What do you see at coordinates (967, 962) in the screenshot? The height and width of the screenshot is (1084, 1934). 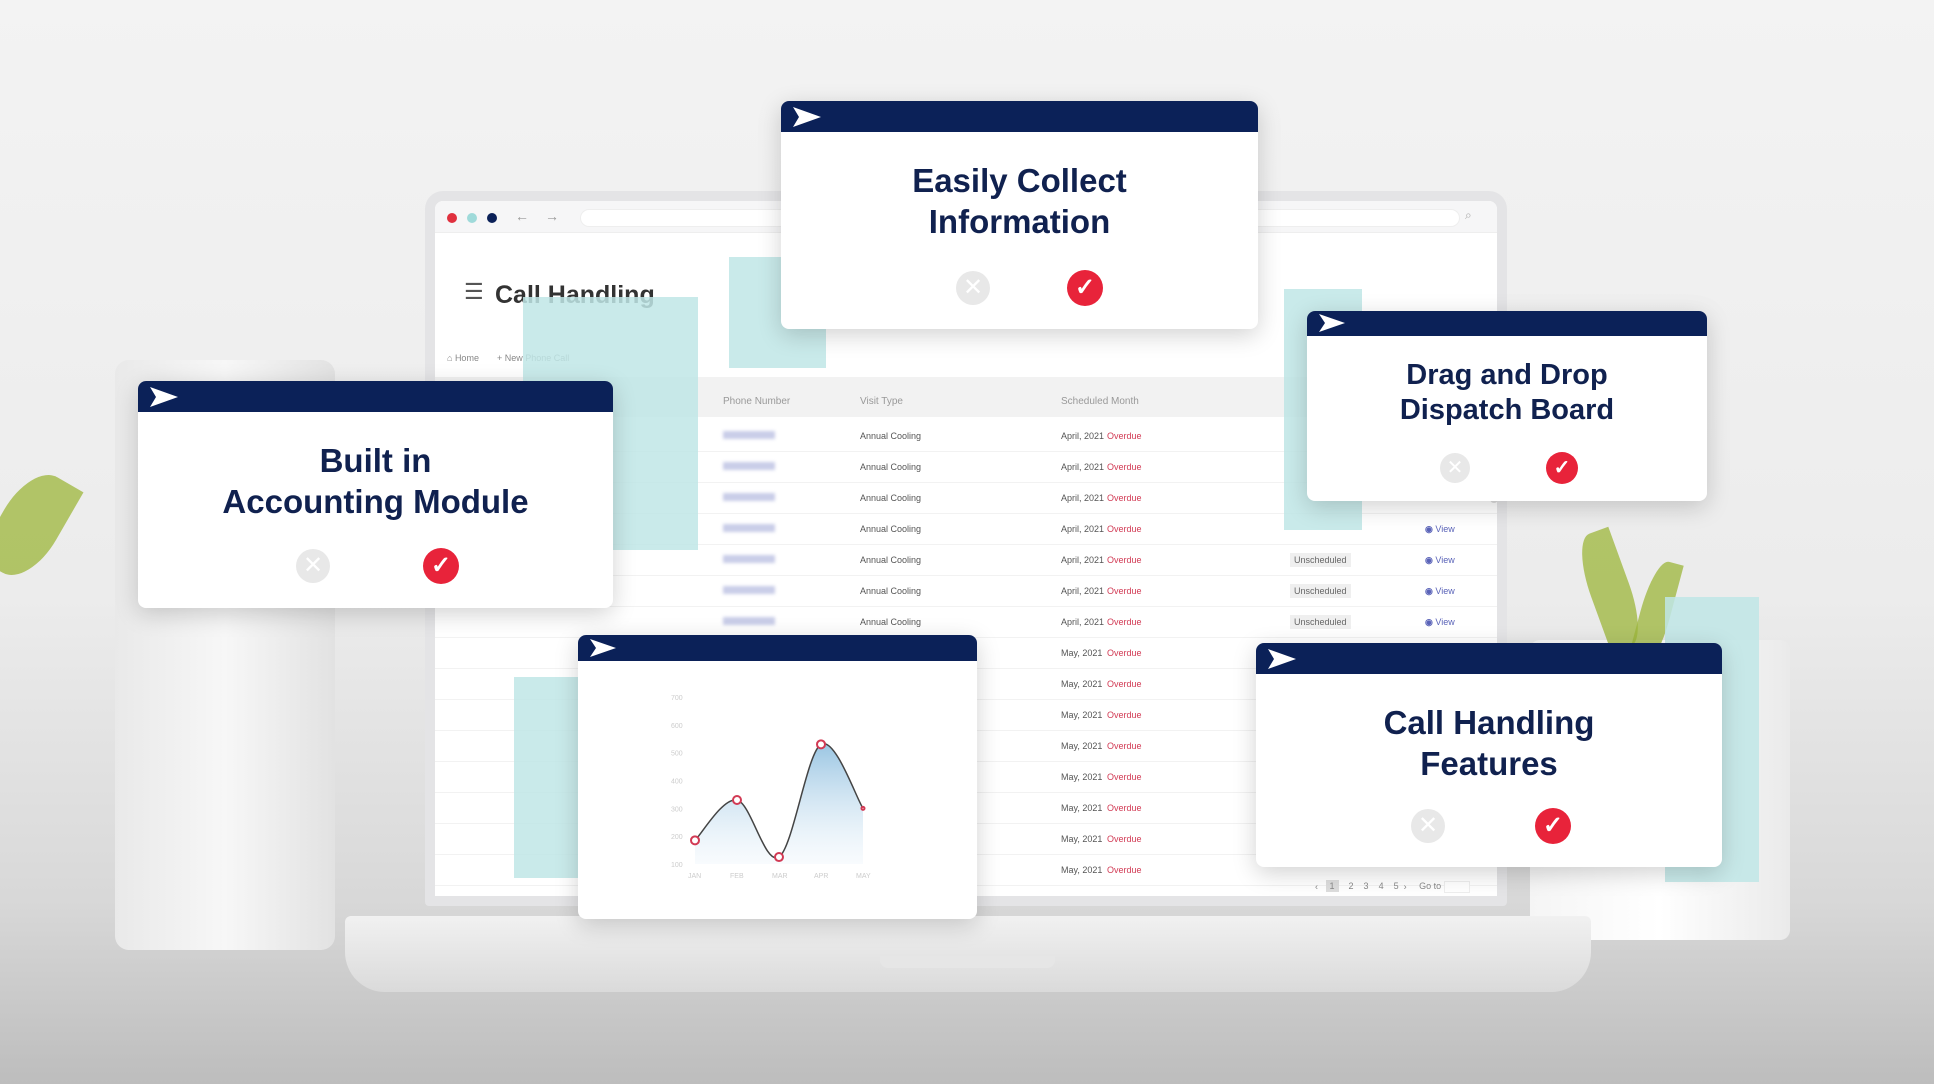 I see `laptop-notch` at bounding box center [967, 962].